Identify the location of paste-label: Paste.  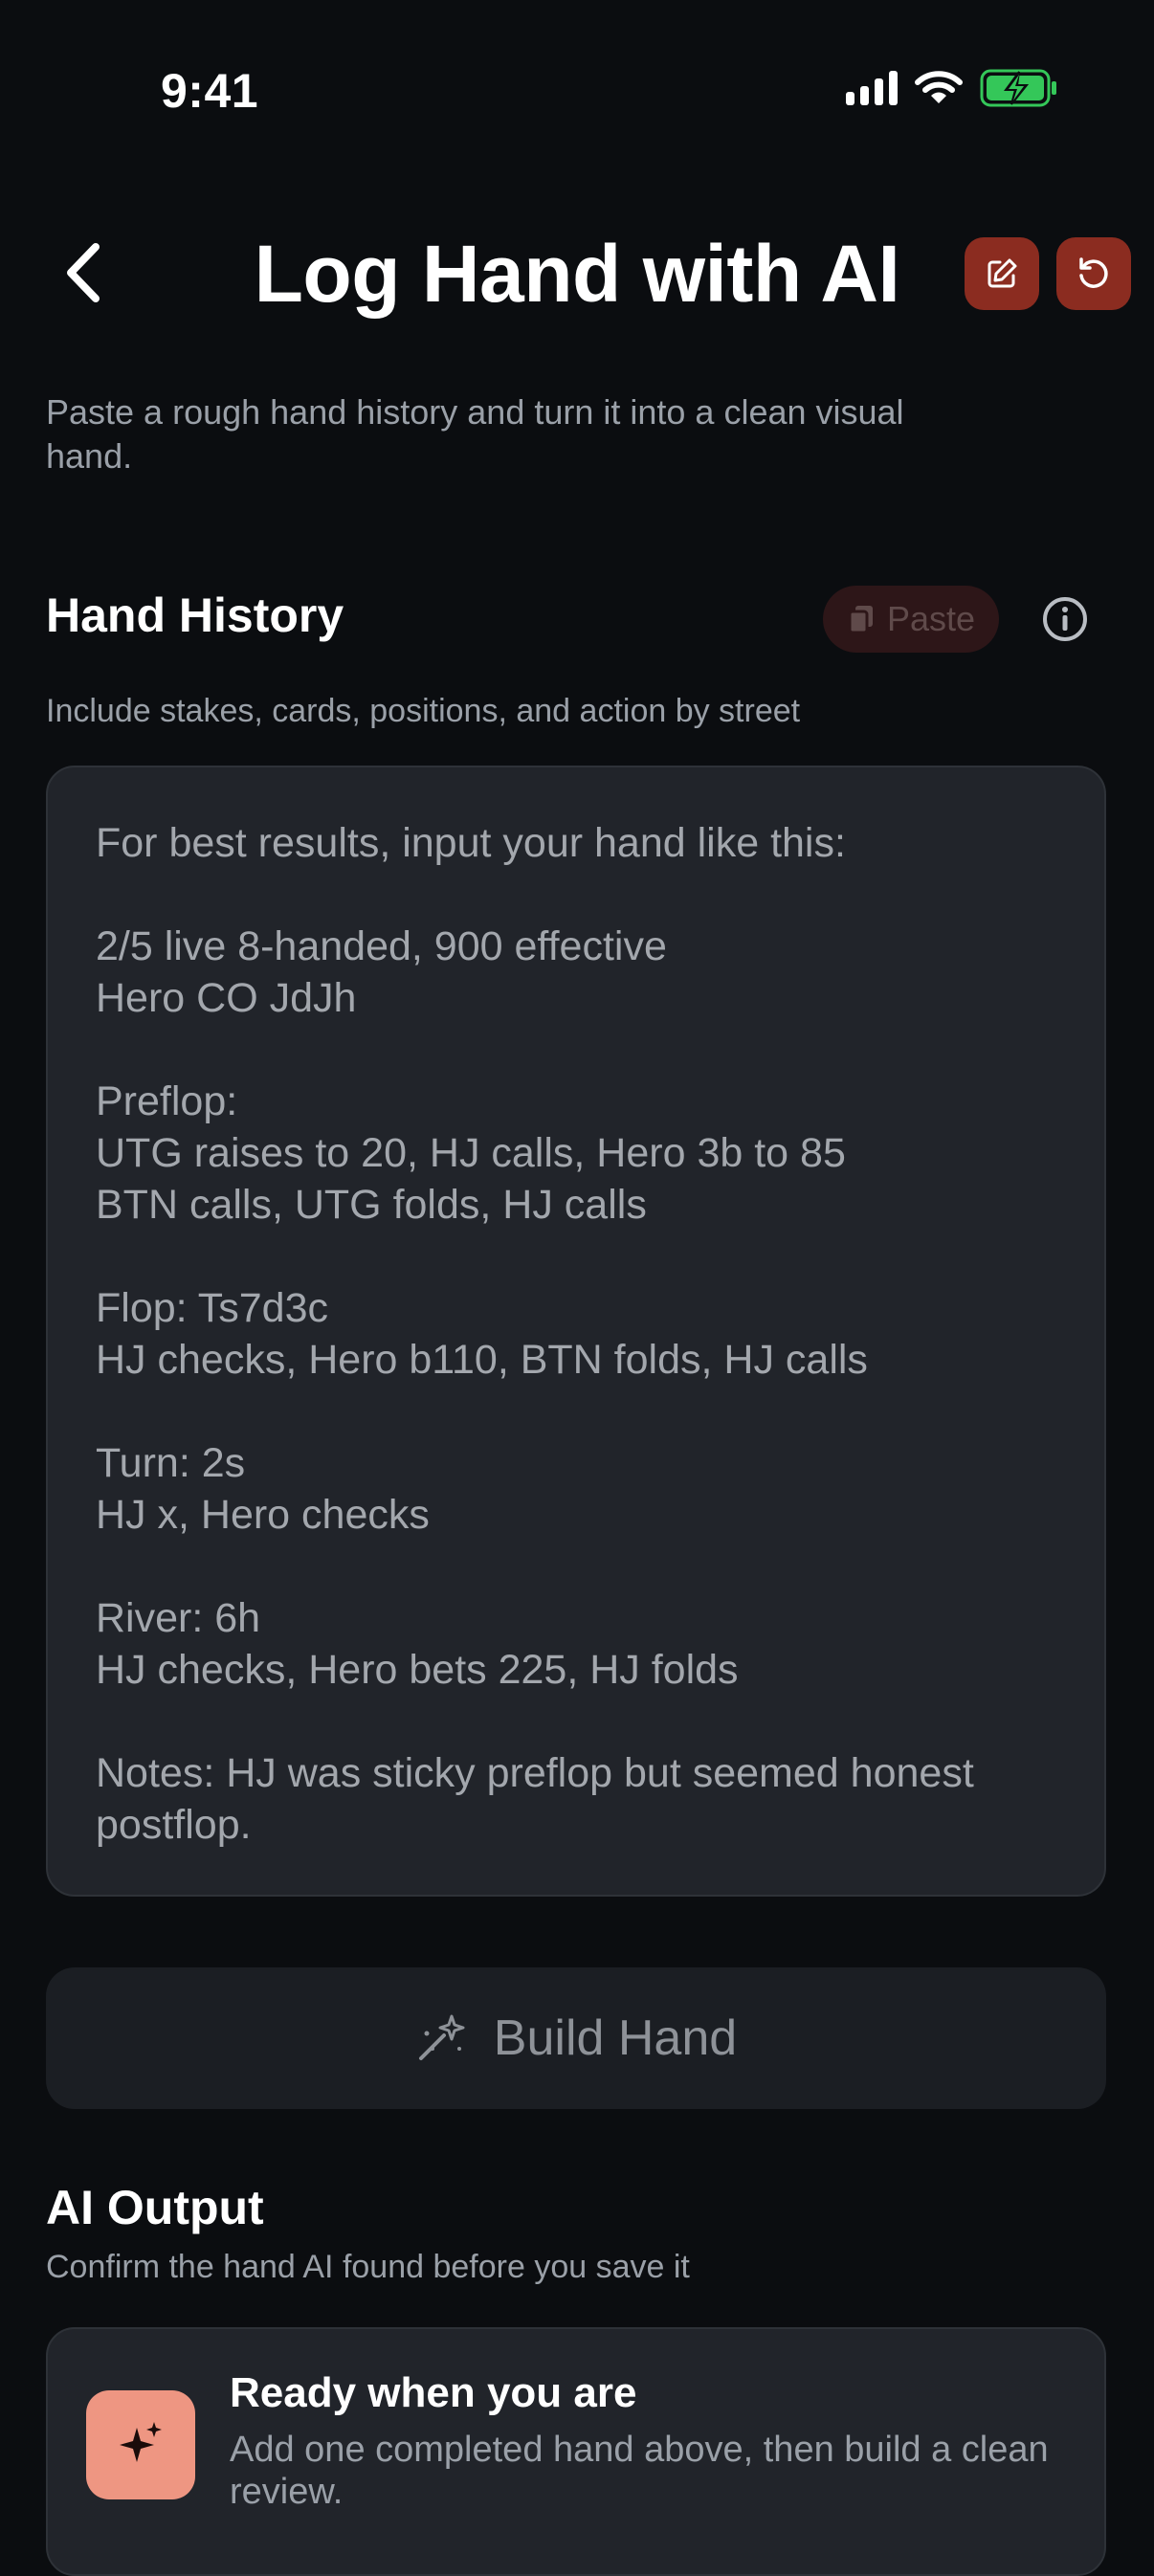
(931, 618).